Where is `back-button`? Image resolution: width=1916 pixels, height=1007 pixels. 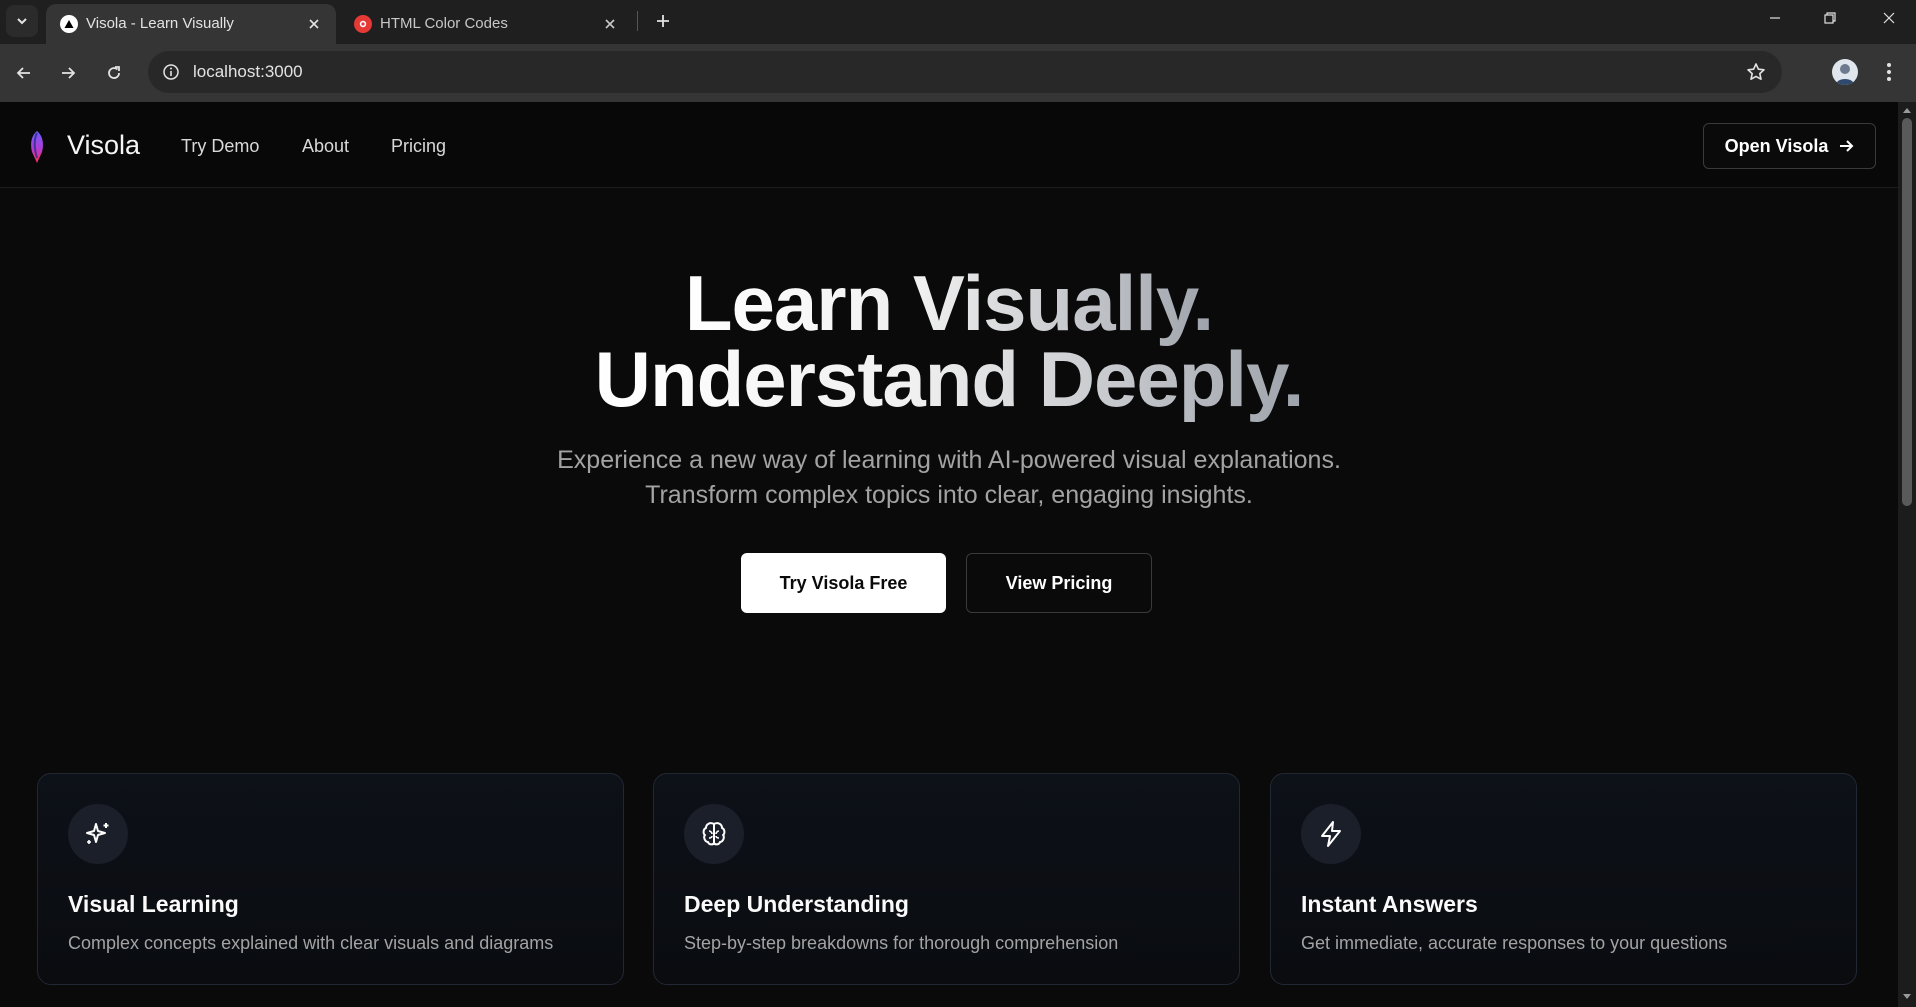
back-button is located at coordinates (24, 73).